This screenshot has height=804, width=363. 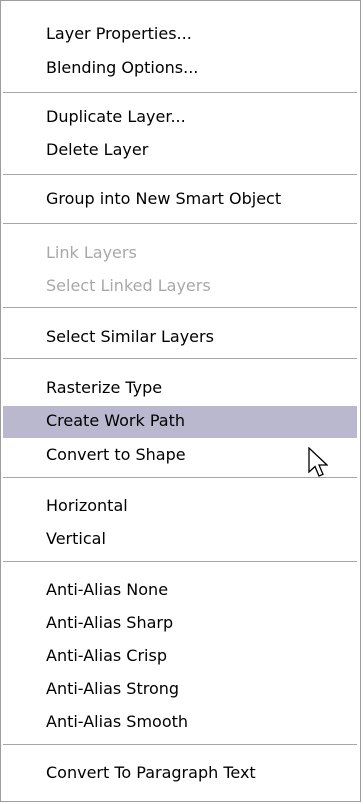 What do you see at coordinates (180, 623) in the screenshot?
I see `menu-item-anti-alias-sharp: Anti-Alias Sharp` at bounding box center [180, 623].